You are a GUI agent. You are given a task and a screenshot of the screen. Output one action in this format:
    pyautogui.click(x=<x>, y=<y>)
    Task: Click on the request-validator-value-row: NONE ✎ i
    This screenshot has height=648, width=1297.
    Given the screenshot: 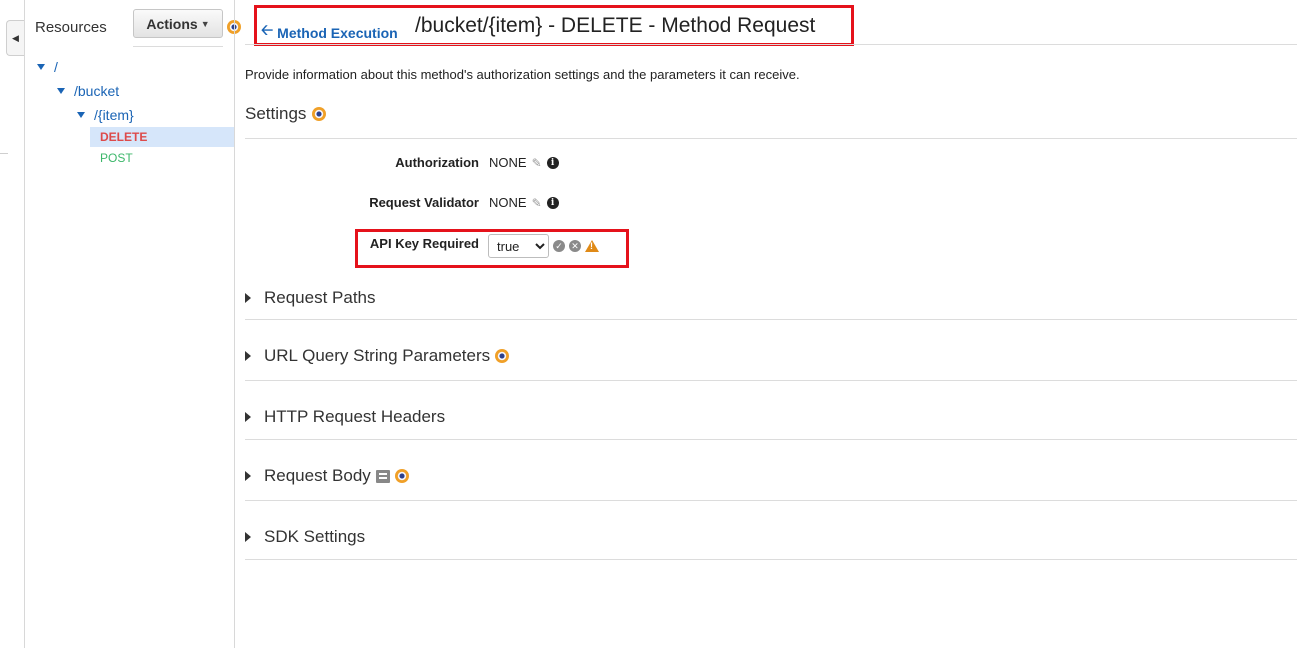 What is the action you would take?
    pyautogui.click(x=524, y=202)
    